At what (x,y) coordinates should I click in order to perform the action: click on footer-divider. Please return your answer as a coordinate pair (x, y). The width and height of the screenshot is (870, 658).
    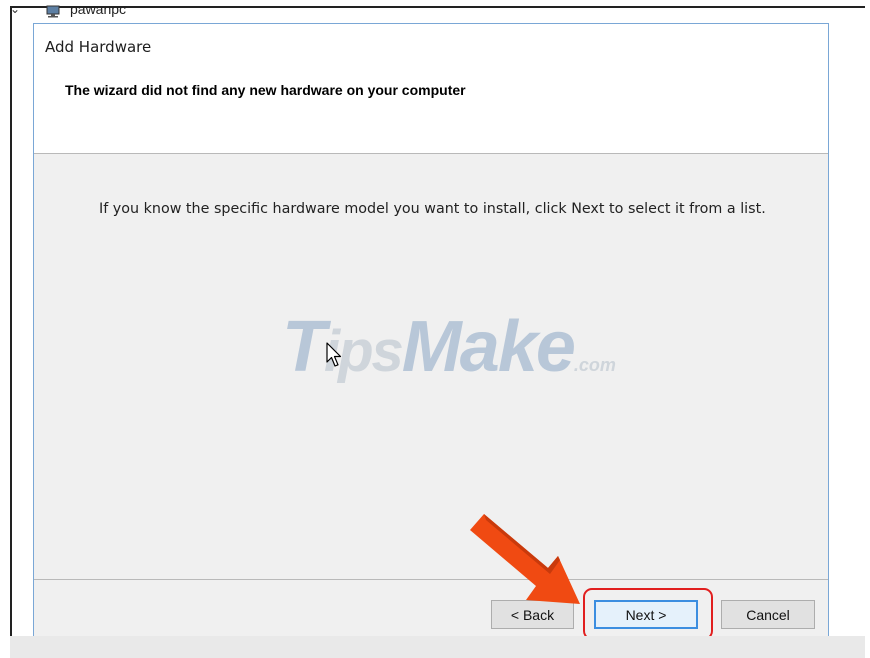
    Looking at the image, I should click on (431, 579).